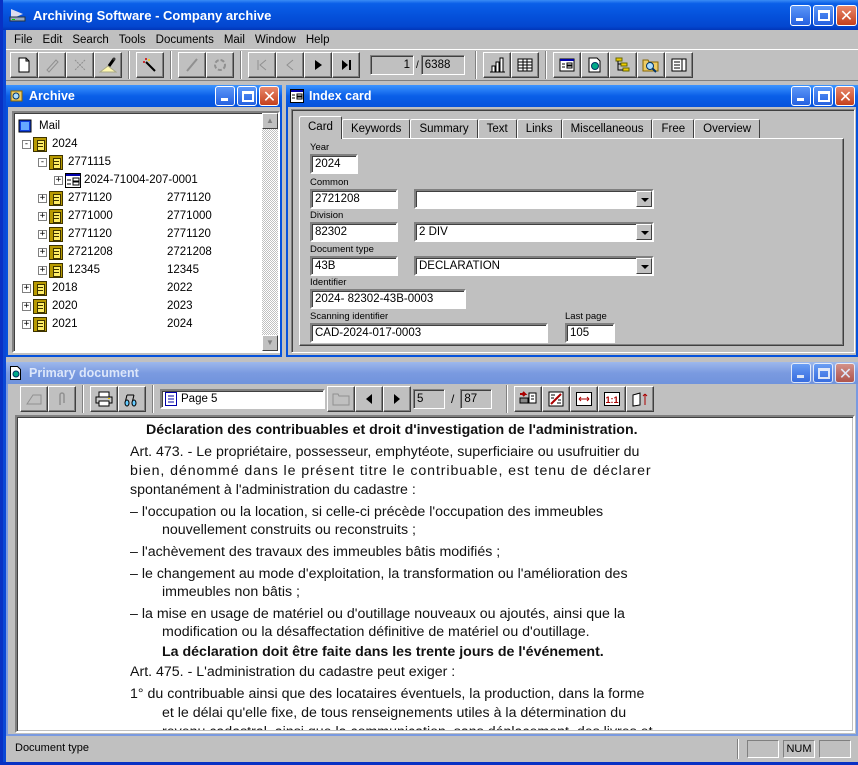 Image resolution: width=858 pixels, height=765 pixels. I want to click on previous-page-button, so click(369, 399).